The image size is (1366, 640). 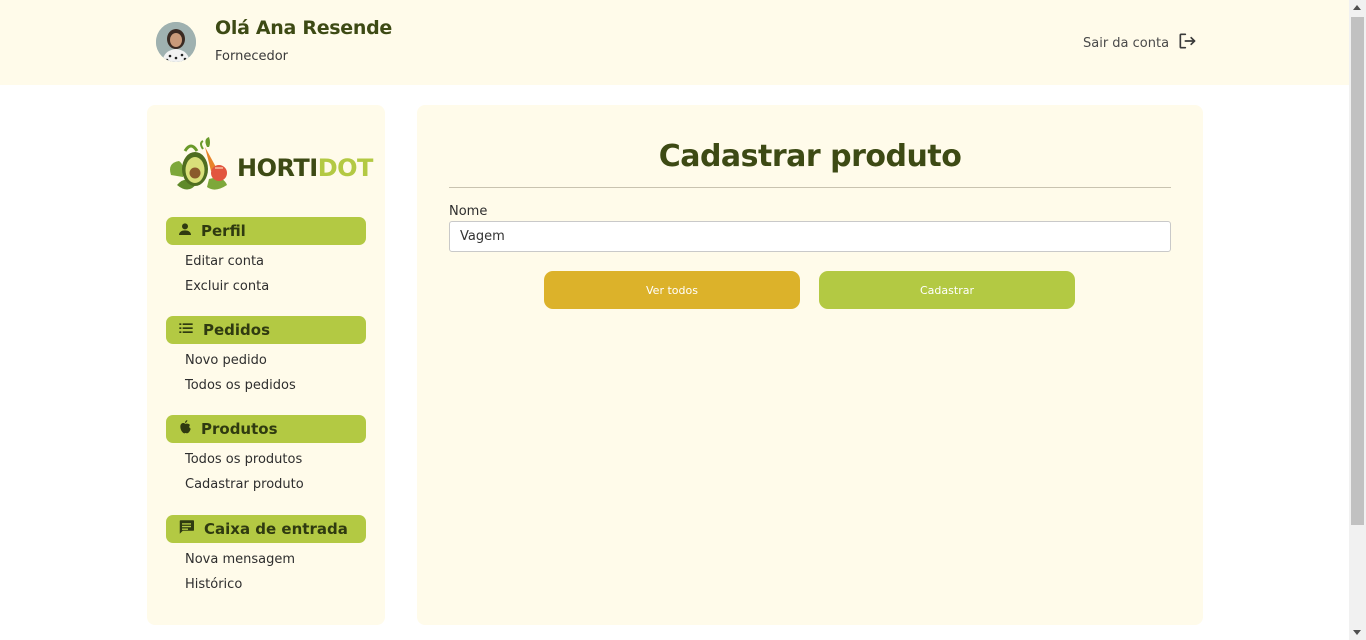 I want to click on section-perfil: Perfil Editar conta Excluir conta, so click(x=266, y=258).